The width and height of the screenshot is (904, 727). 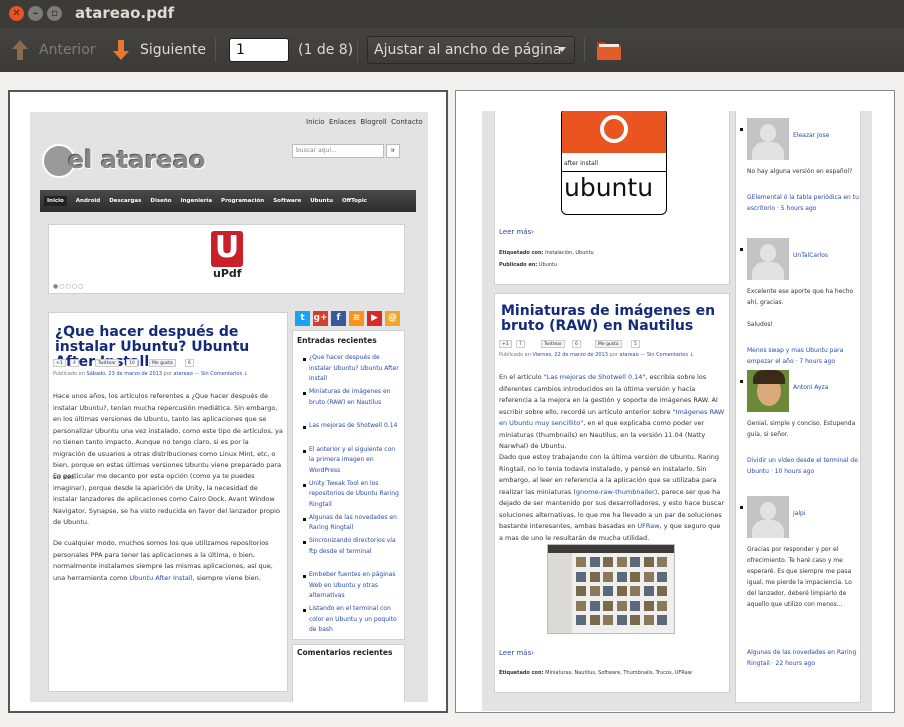 What do you see at coordinates (88, 201) in the screenshot?
I see `site-menu-item: Android` at bounding box center [88, 201].